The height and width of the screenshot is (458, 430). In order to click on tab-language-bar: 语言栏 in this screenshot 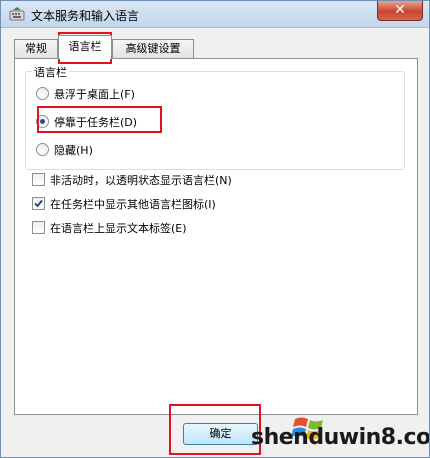, I will do `click(85, 47)`.